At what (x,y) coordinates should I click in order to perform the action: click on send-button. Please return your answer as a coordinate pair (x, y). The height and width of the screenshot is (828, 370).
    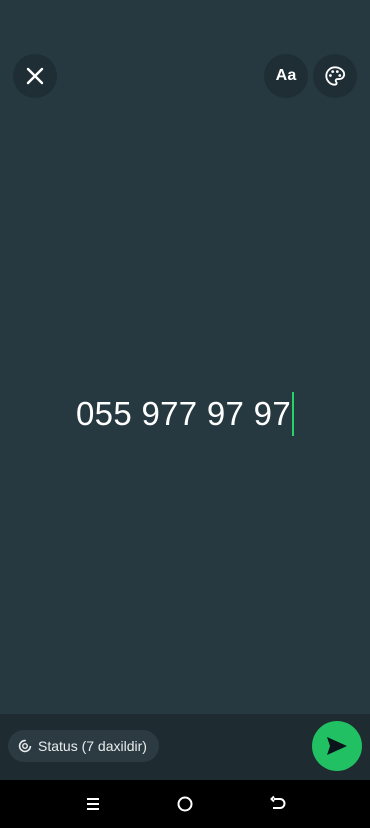
    Looking at the image, I should click on (337, 746).